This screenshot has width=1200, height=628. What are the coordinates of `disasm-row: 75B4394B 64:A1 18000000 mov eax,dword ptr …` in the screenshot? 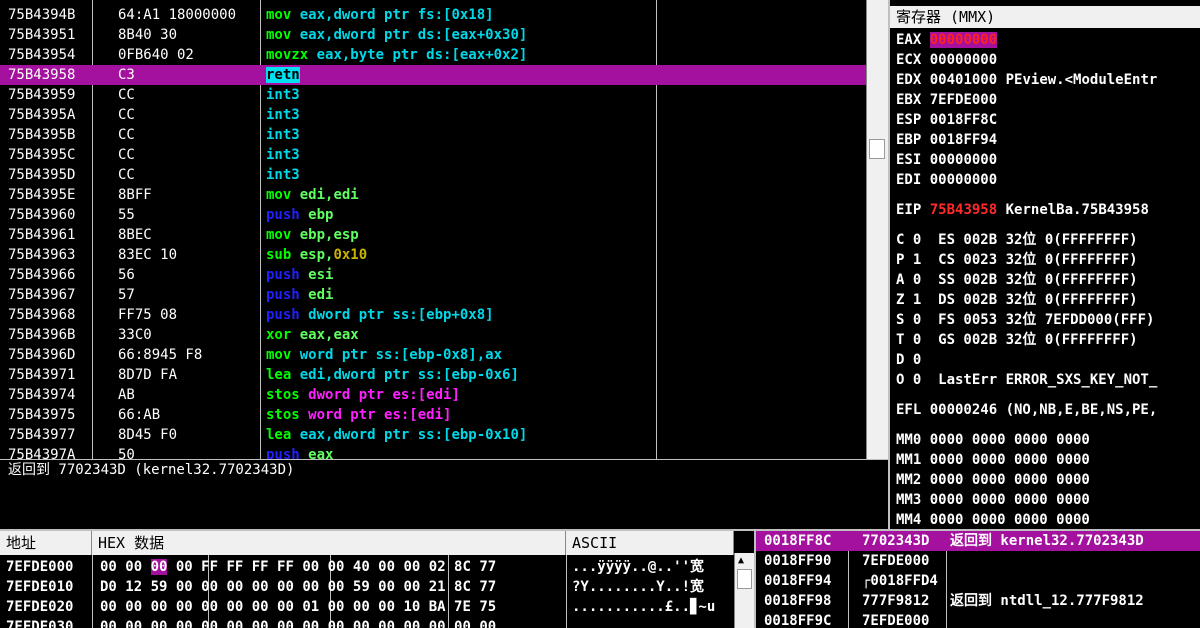 It's located at (433, 15).